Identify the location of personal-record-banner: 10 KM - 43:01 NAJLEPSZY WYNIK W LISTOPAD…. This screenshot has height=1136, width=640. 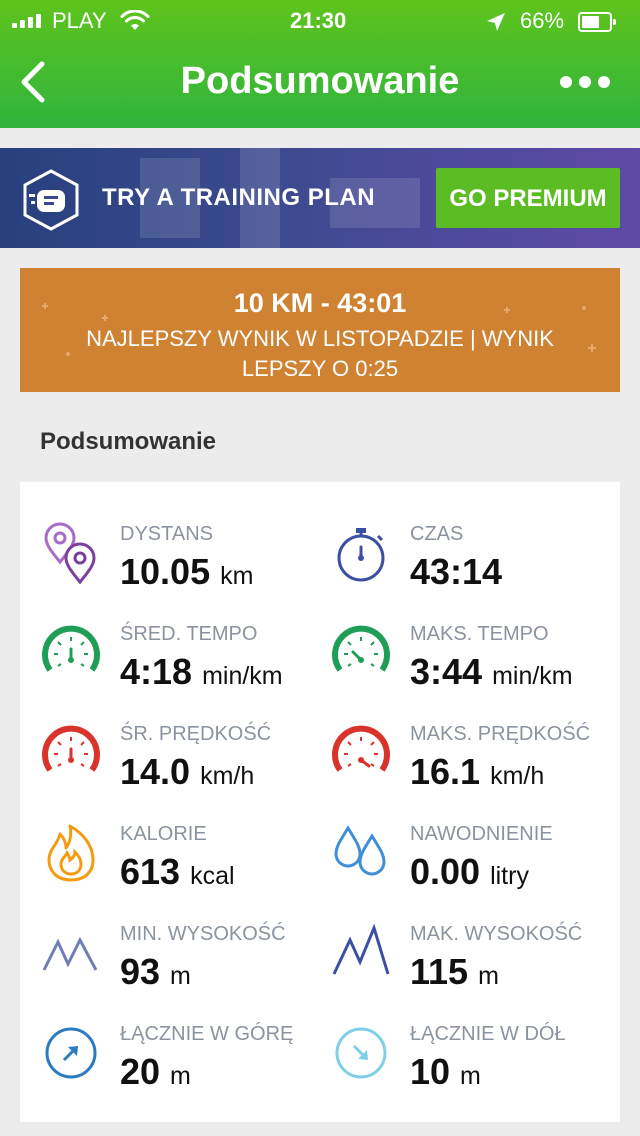
(320, 330).